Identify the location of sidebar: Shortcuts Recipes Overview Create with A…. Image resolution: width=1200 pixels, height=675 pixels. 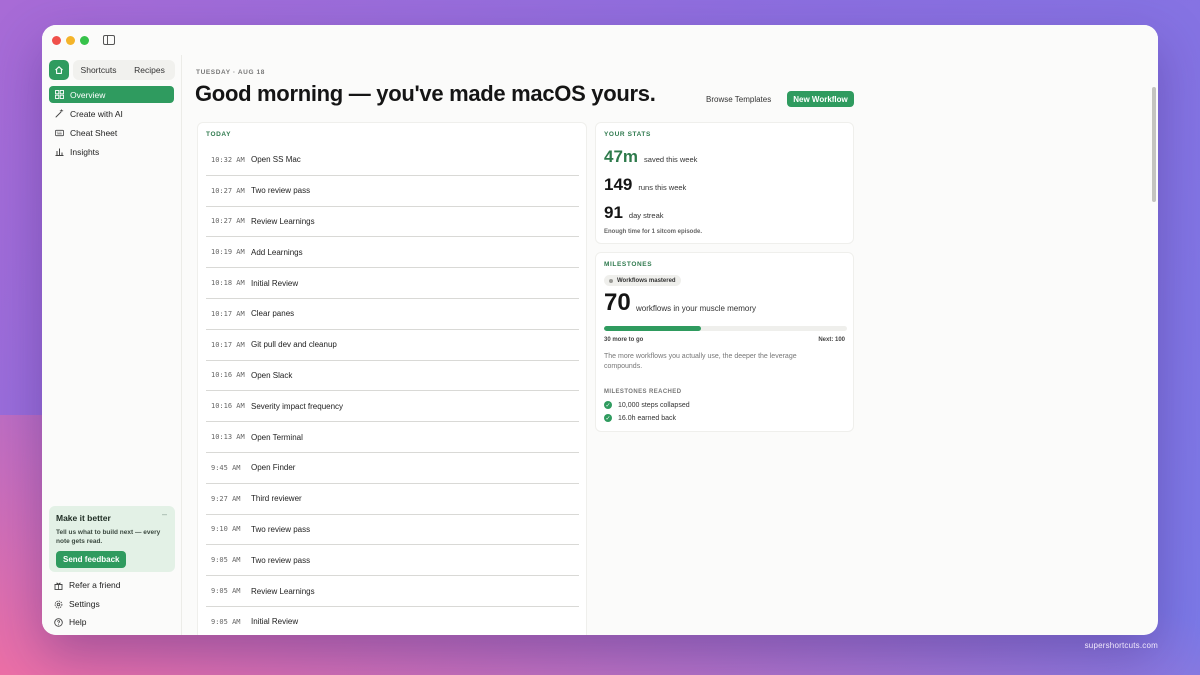
(112, 345).